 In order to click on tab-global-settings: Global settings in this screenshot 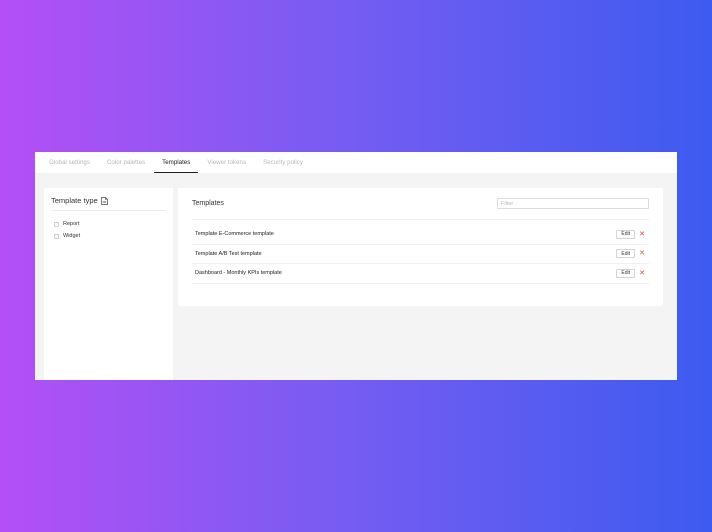, I will do `click(69, 162)`.